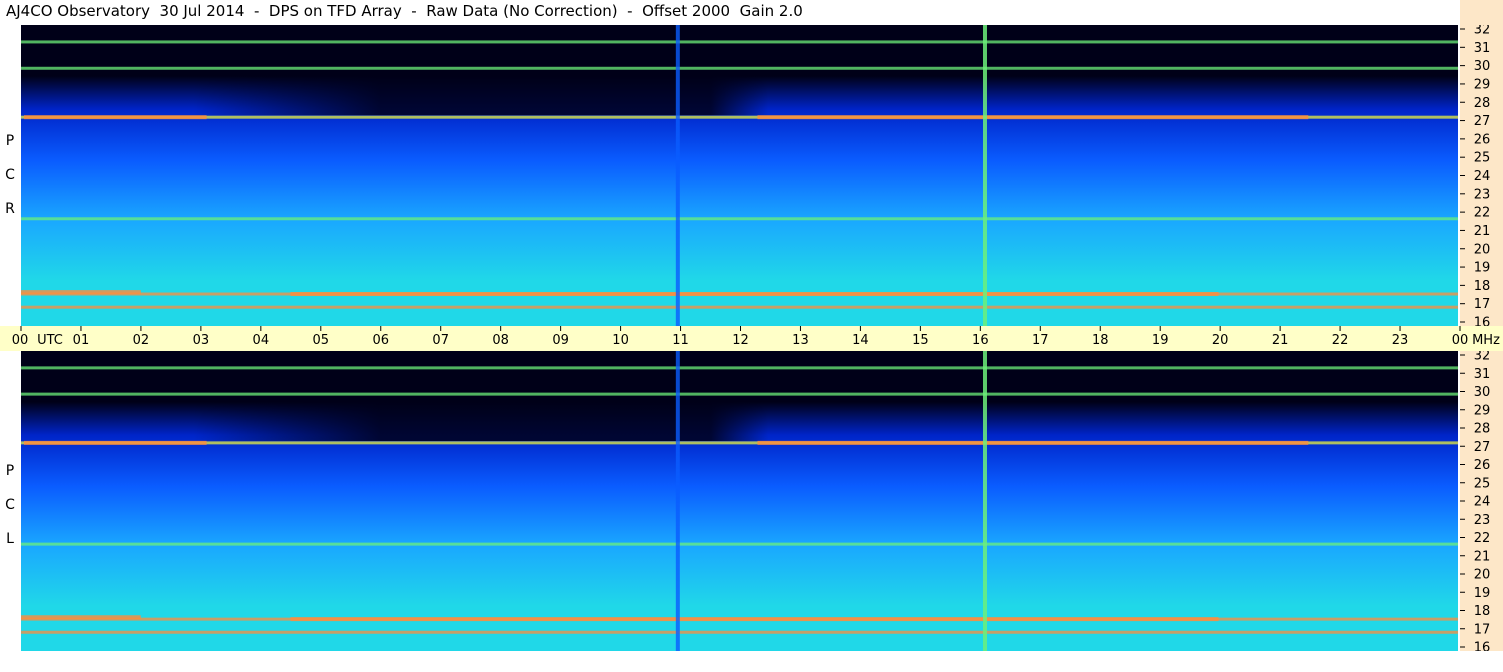 This screenshot has height=672, width=1503. I want to click on lcp-label: P C L, so click(10, 505).